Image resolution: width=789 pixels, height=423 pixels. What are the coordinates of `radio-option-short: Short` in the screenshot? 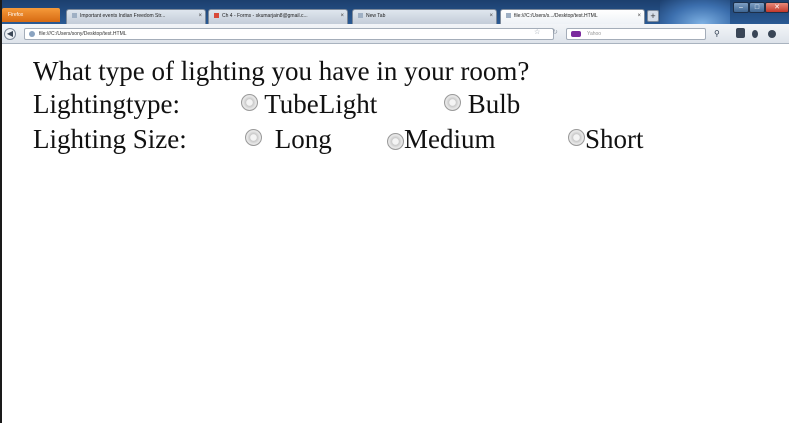 It's located at (606, 139).